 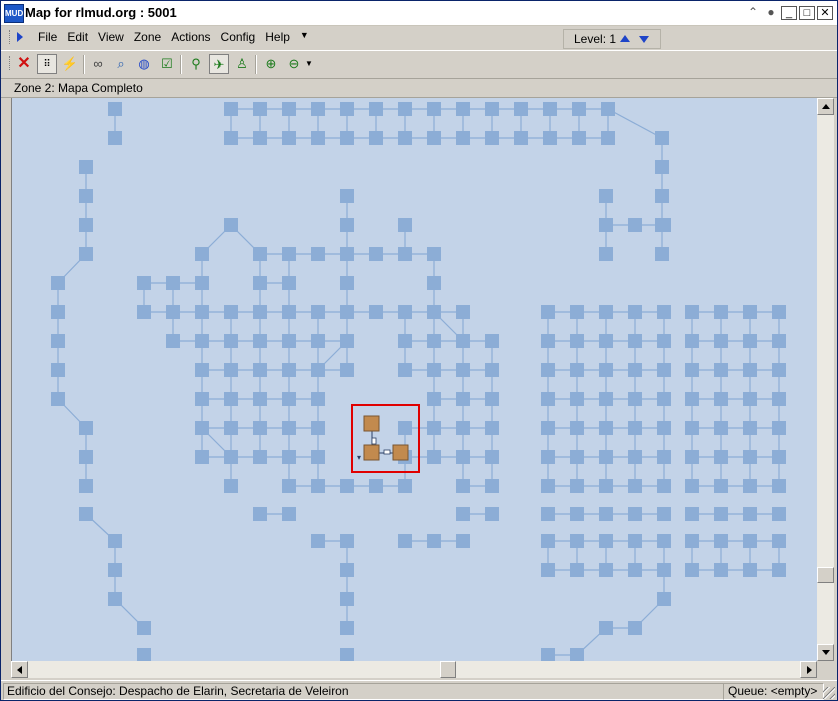 I want to click on horizontal-scroll-thumb, so click(x=448, y=669).